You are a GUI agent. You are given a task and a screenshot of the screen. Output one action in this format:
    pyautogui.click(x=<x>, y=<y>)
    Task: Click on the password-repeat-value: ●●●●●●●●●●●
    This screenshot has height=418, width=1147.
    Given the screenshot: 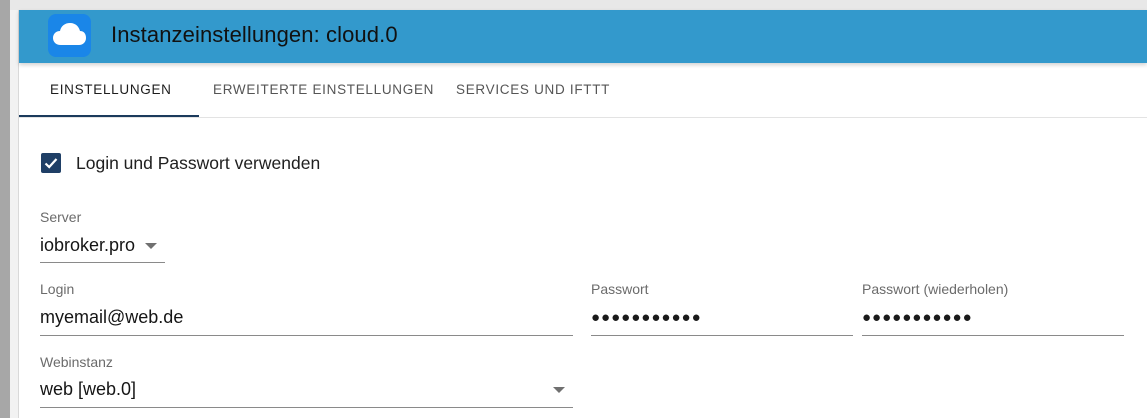 What is the action you would take?
    pyautogui.click(x=917, y=317)
    